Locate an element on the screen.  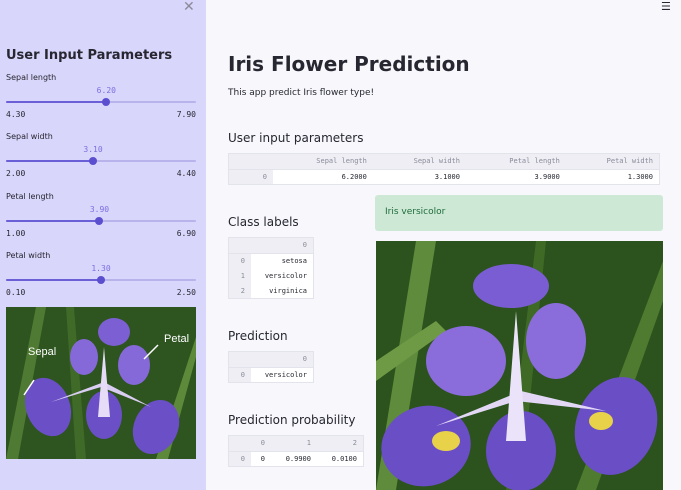
table-header-cell: Petal width is located at coordinates (612, 162).